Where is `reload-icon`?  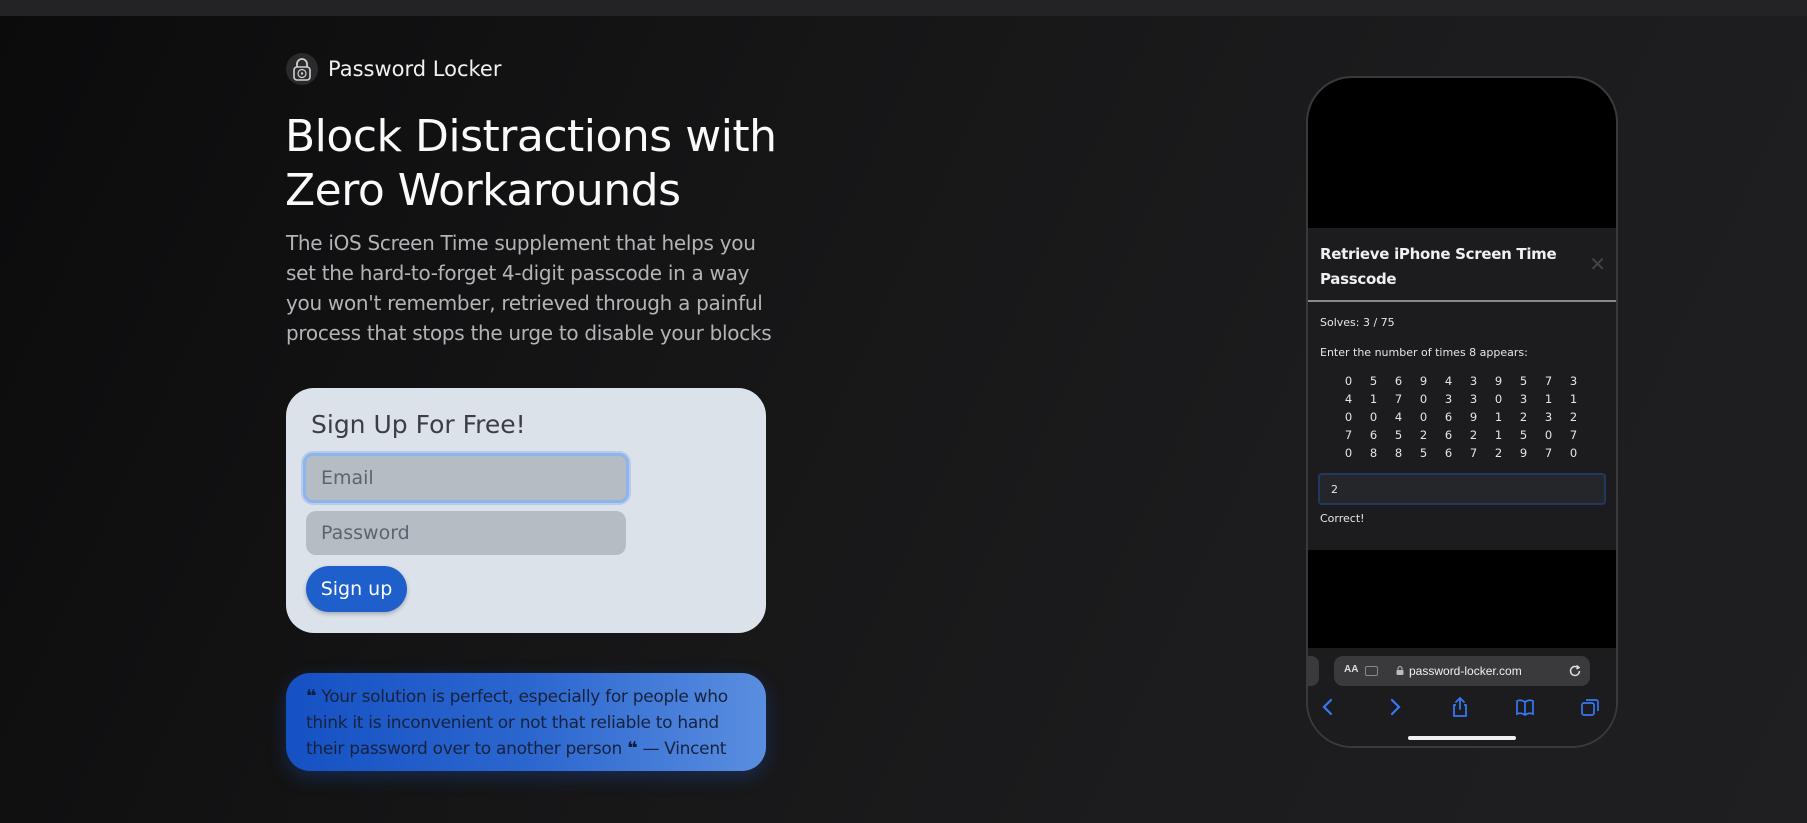 reload-icon is located at coordinates (1575, 671).